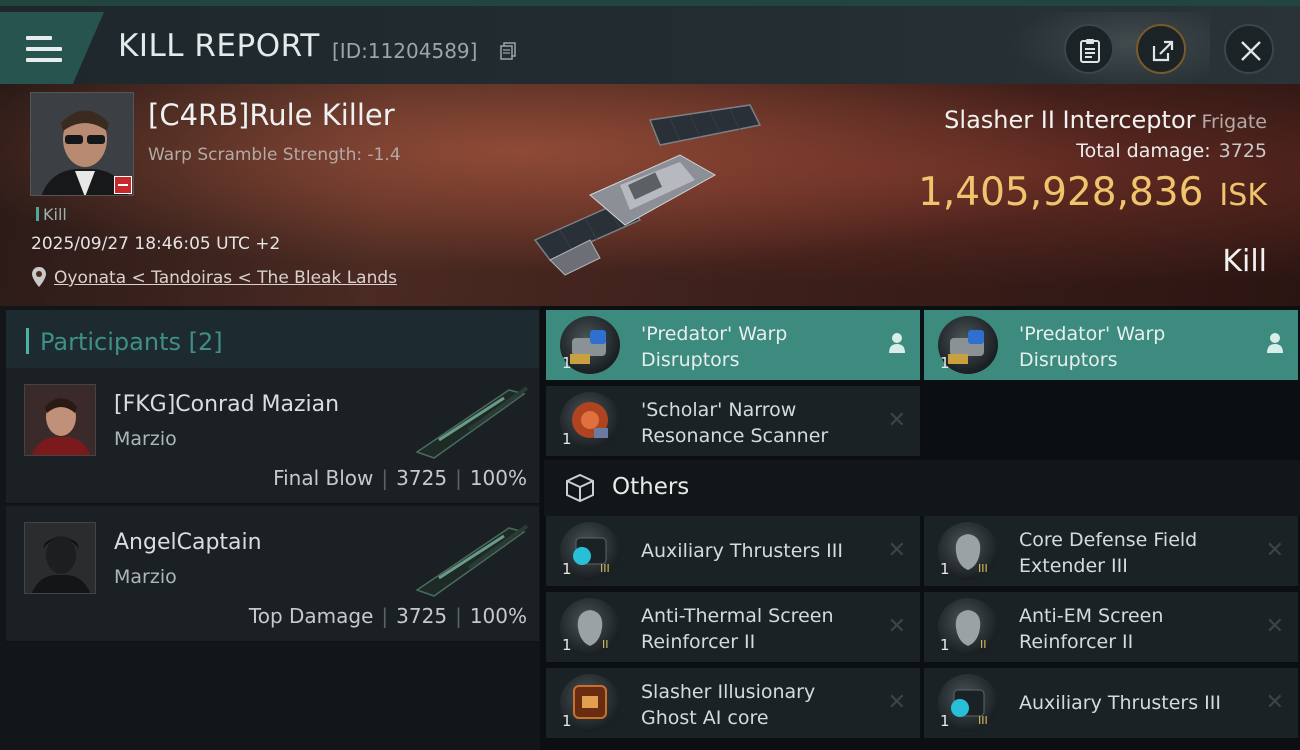 This screenshot has width=1300, height=750. I want to click on location-pin-icon, so click(39, 277).